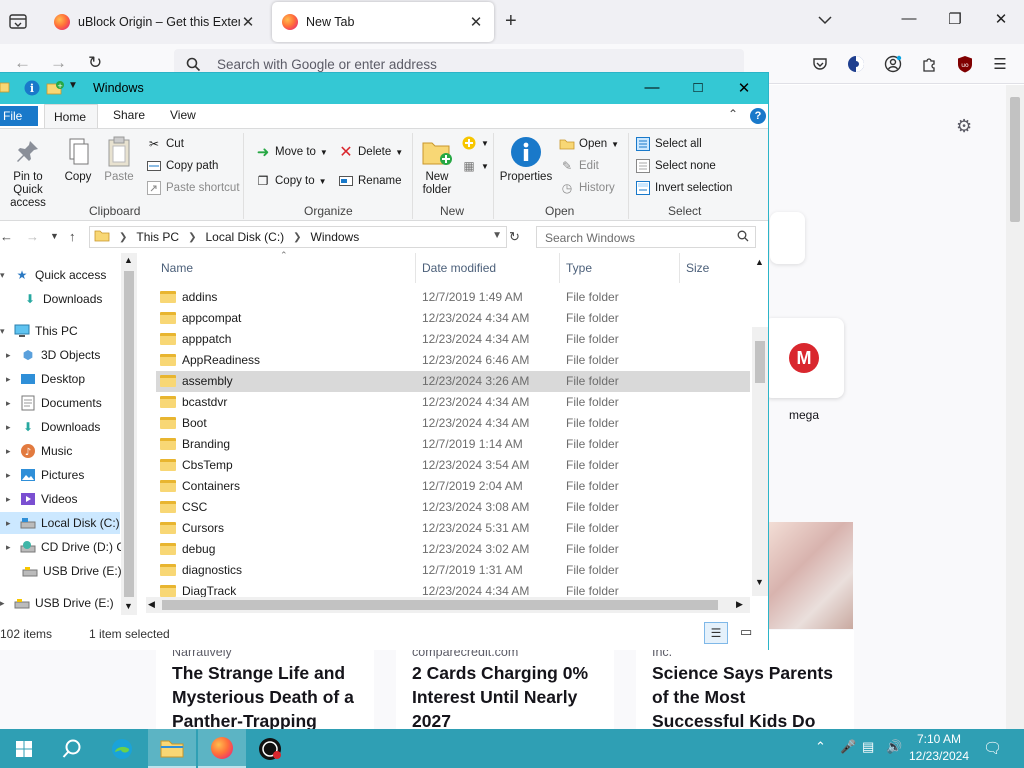 This screenshot has height=768, width=1024. Describe the element at coordinates (72, 571) in the screenshot. I see `nav-item-usb-drive: USB Drive (E:)` at that location.